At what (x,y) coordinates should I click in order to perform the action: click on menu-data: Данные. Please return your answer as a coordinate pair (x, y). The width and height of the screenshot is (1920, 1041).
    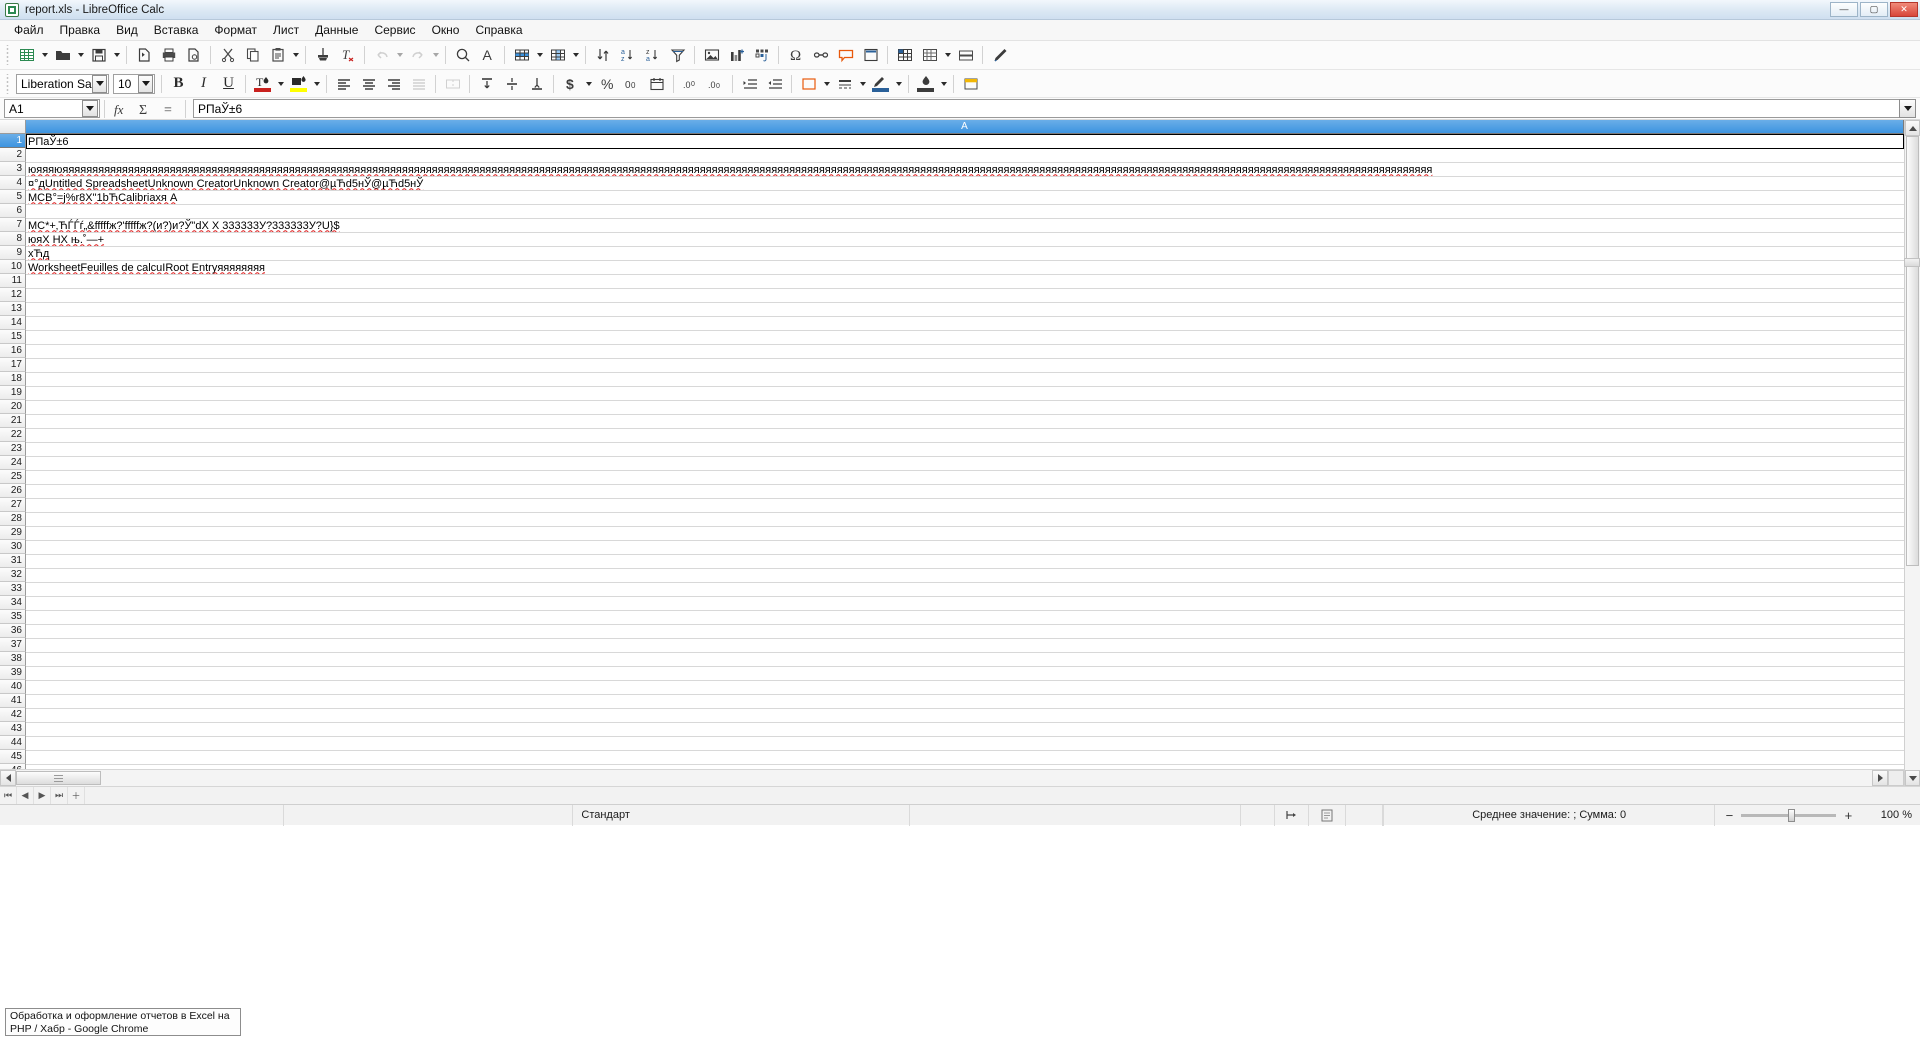
    Looking at the image, I should click on (336, 30).